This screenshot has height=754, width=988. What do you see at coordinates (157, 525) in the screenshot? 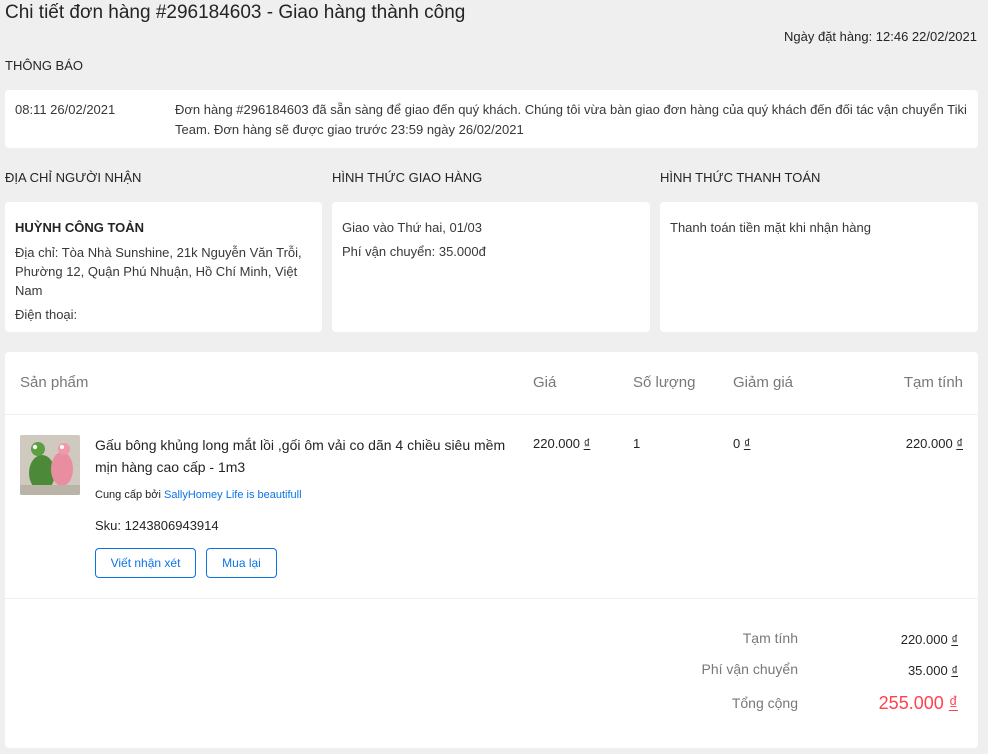
I see `product-sku: Sku: 1243806943914` at bounding box center [157, 525].